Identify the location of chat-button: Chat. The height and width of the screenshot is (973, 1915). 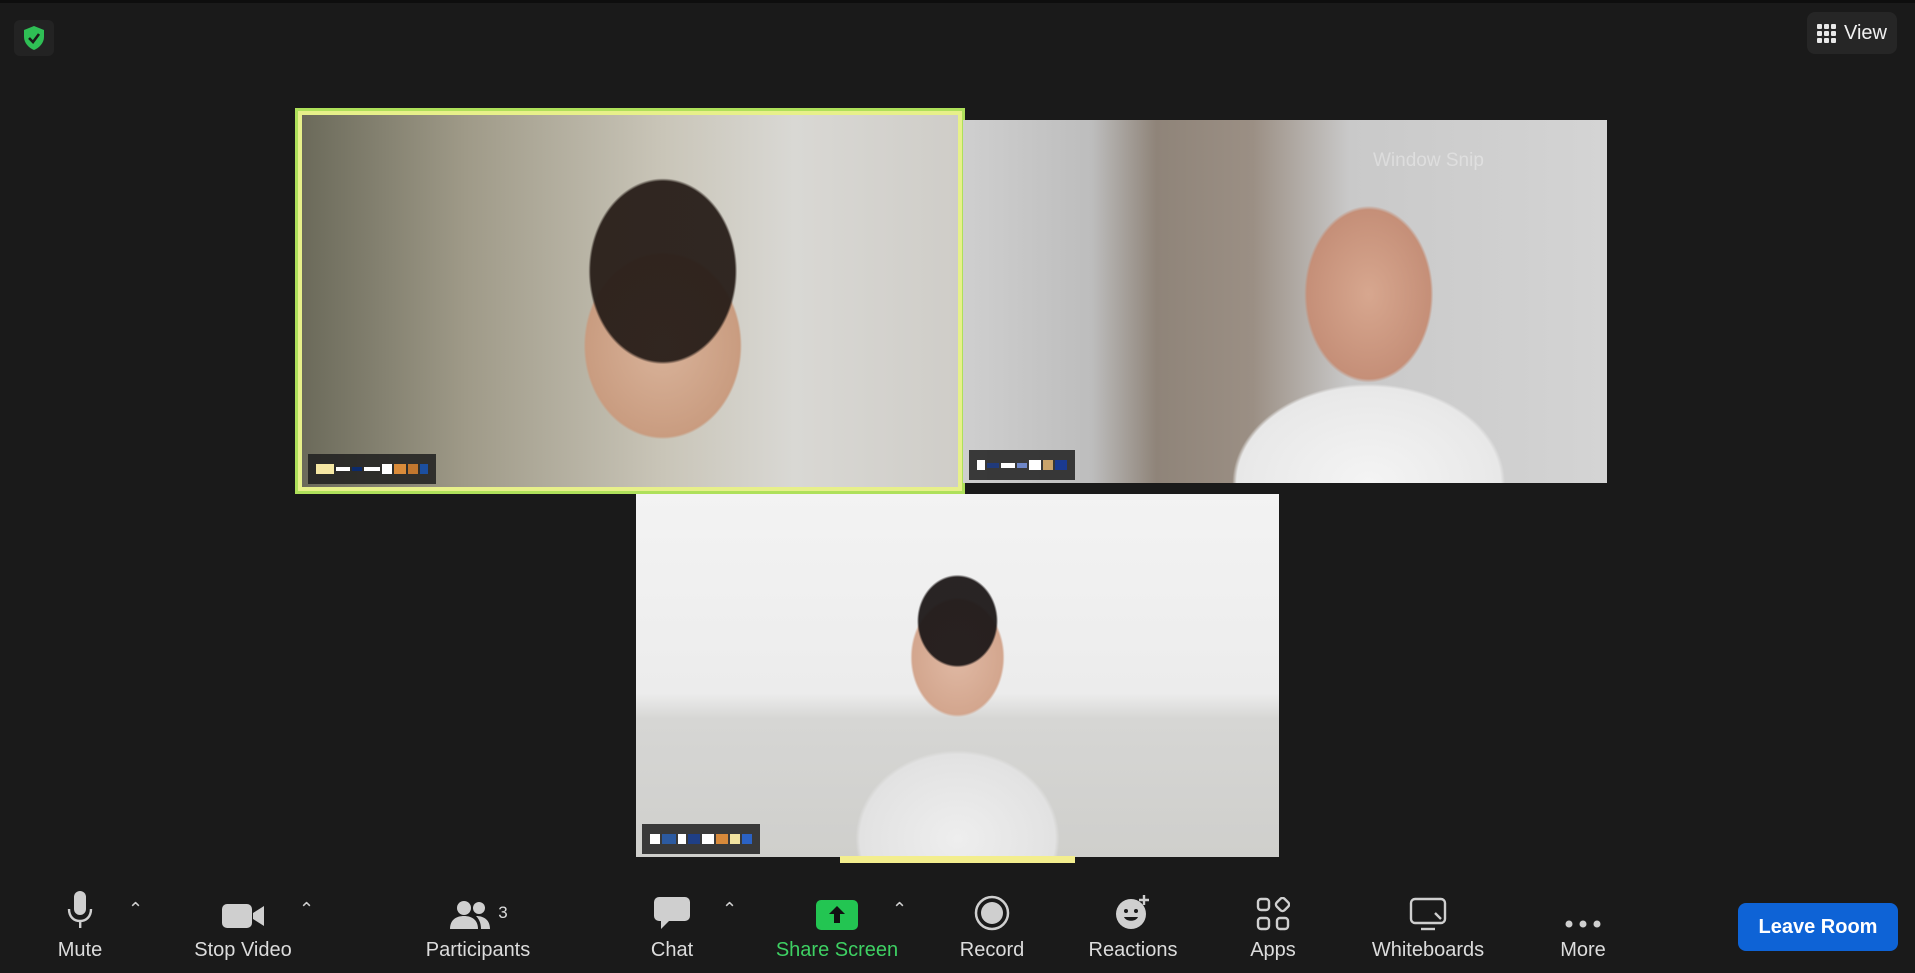
(672, 924).